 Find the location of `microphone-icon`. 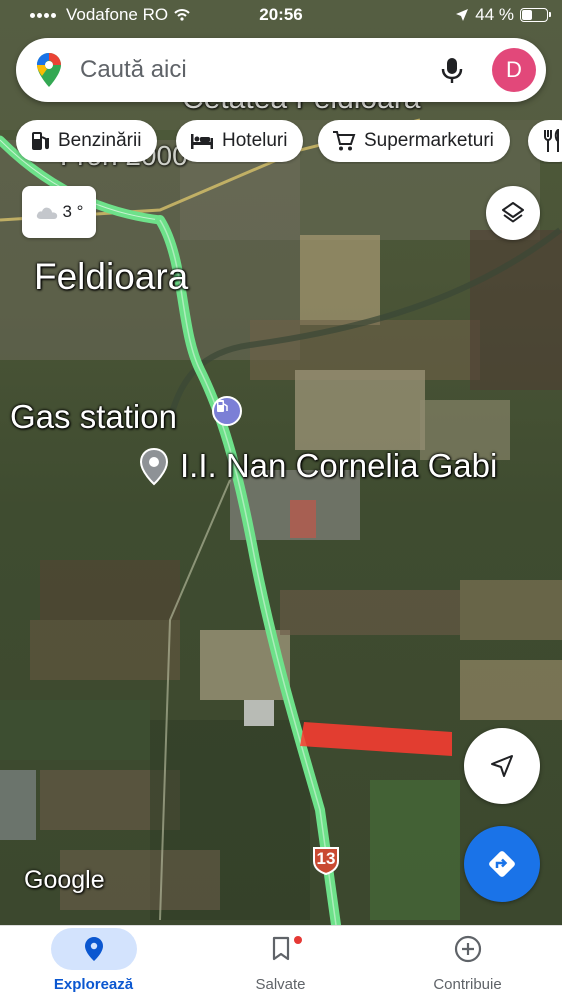

microphone-icon is located at coordinates (452, 70).